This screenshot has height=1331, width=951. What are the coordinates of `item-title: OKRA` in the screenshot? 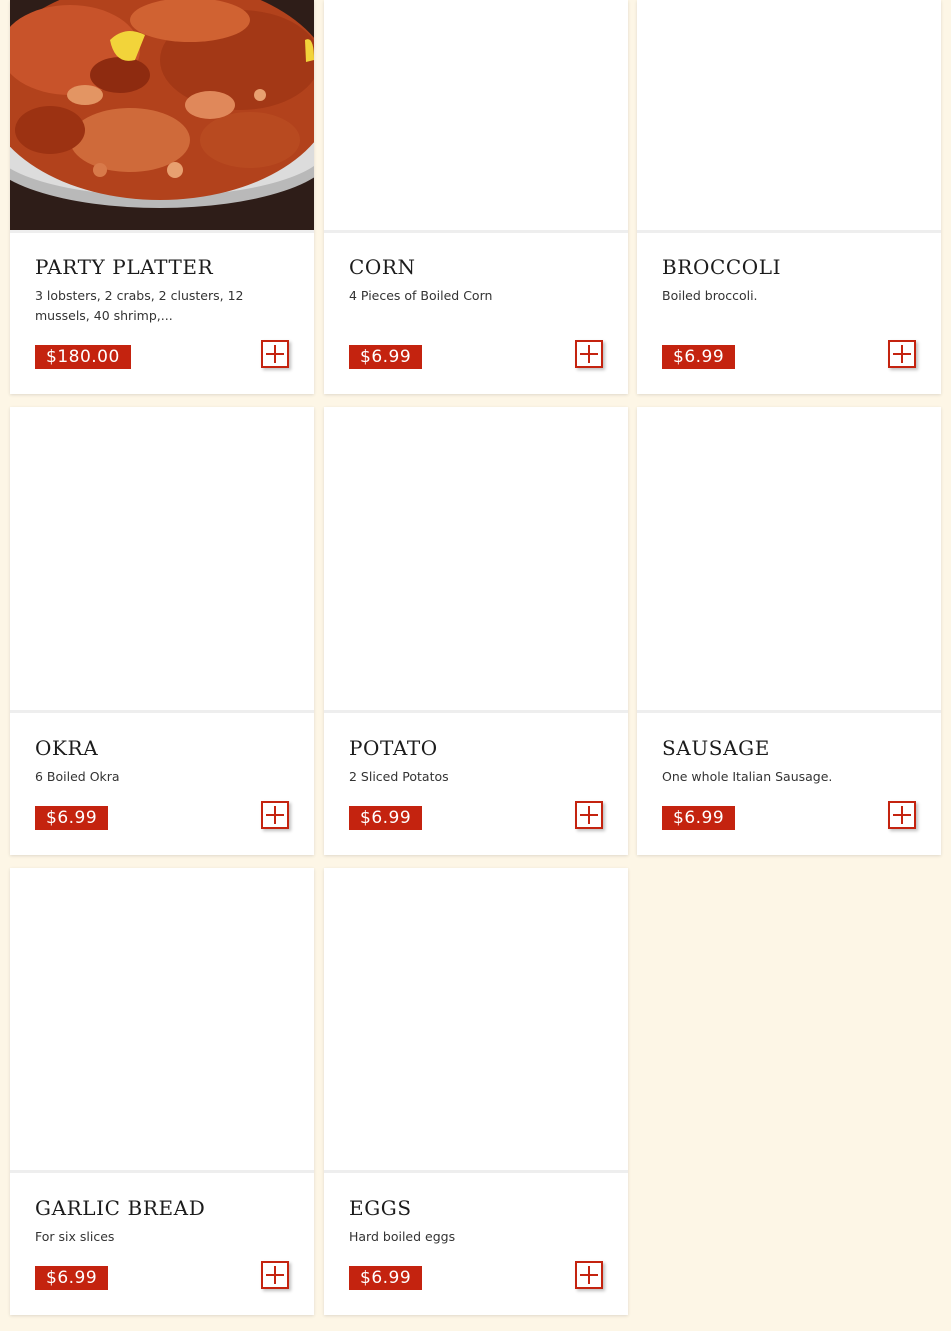 It's located at (67, 748).